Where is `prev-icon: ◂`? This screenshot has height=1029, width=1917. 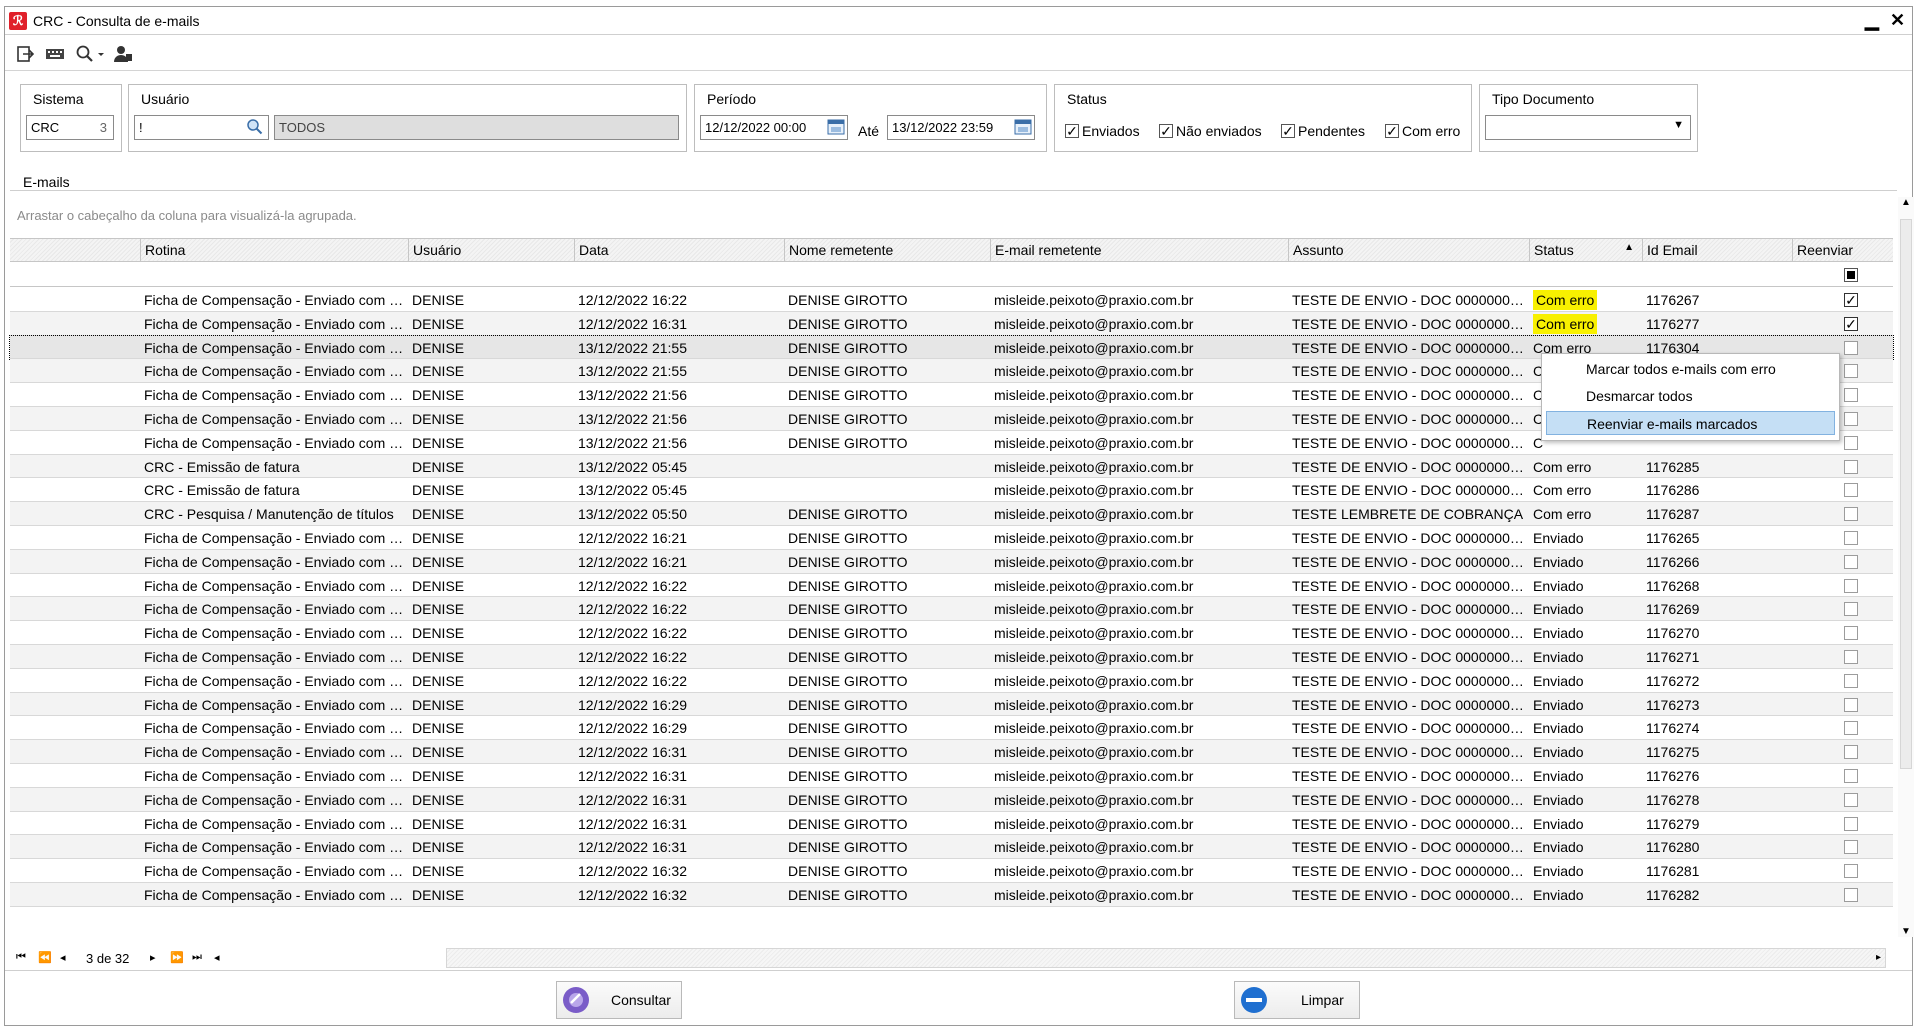 prev-icon: ◂ is located at coordinates (63, 957).